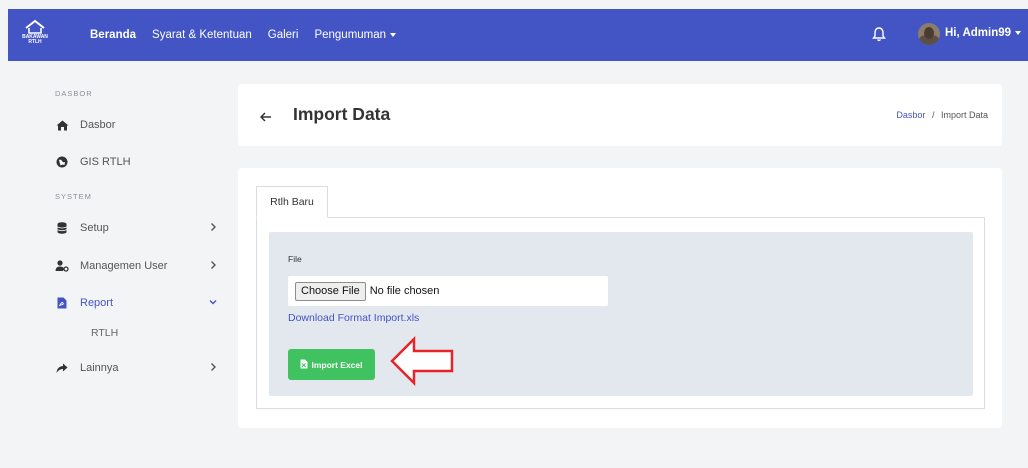 This screenshot has width=1028, height=468. Describe the element at coordinates (448, 291) in the screenshot. I see `file-input: Choose File No file chosen` at that location.